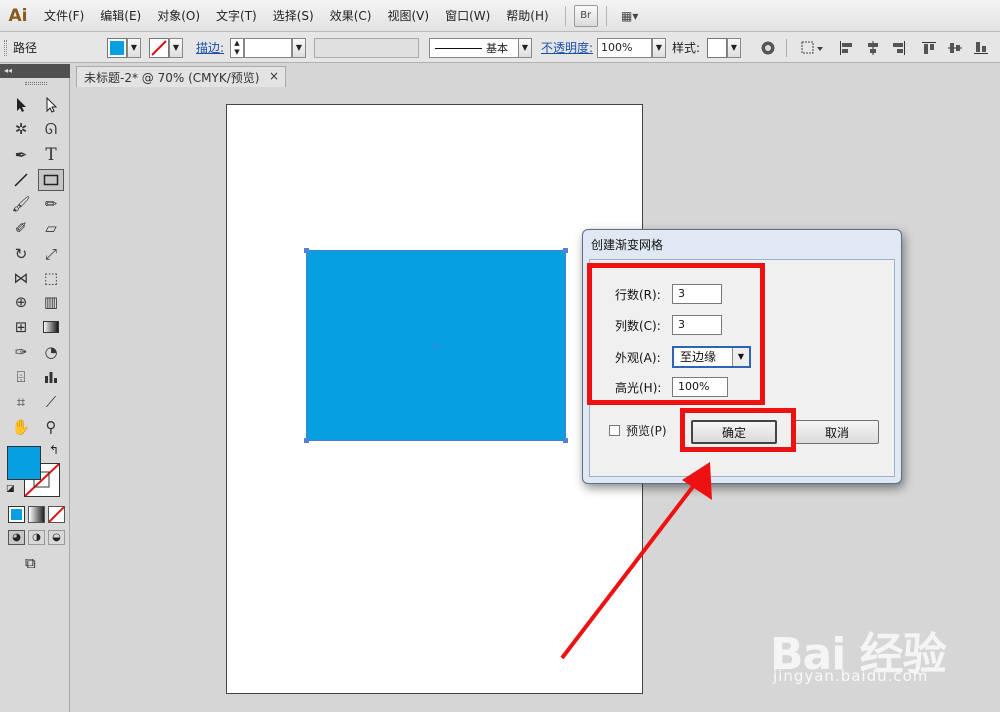  I want to click on menu-edit: 编辑(E), so click(120, 16).